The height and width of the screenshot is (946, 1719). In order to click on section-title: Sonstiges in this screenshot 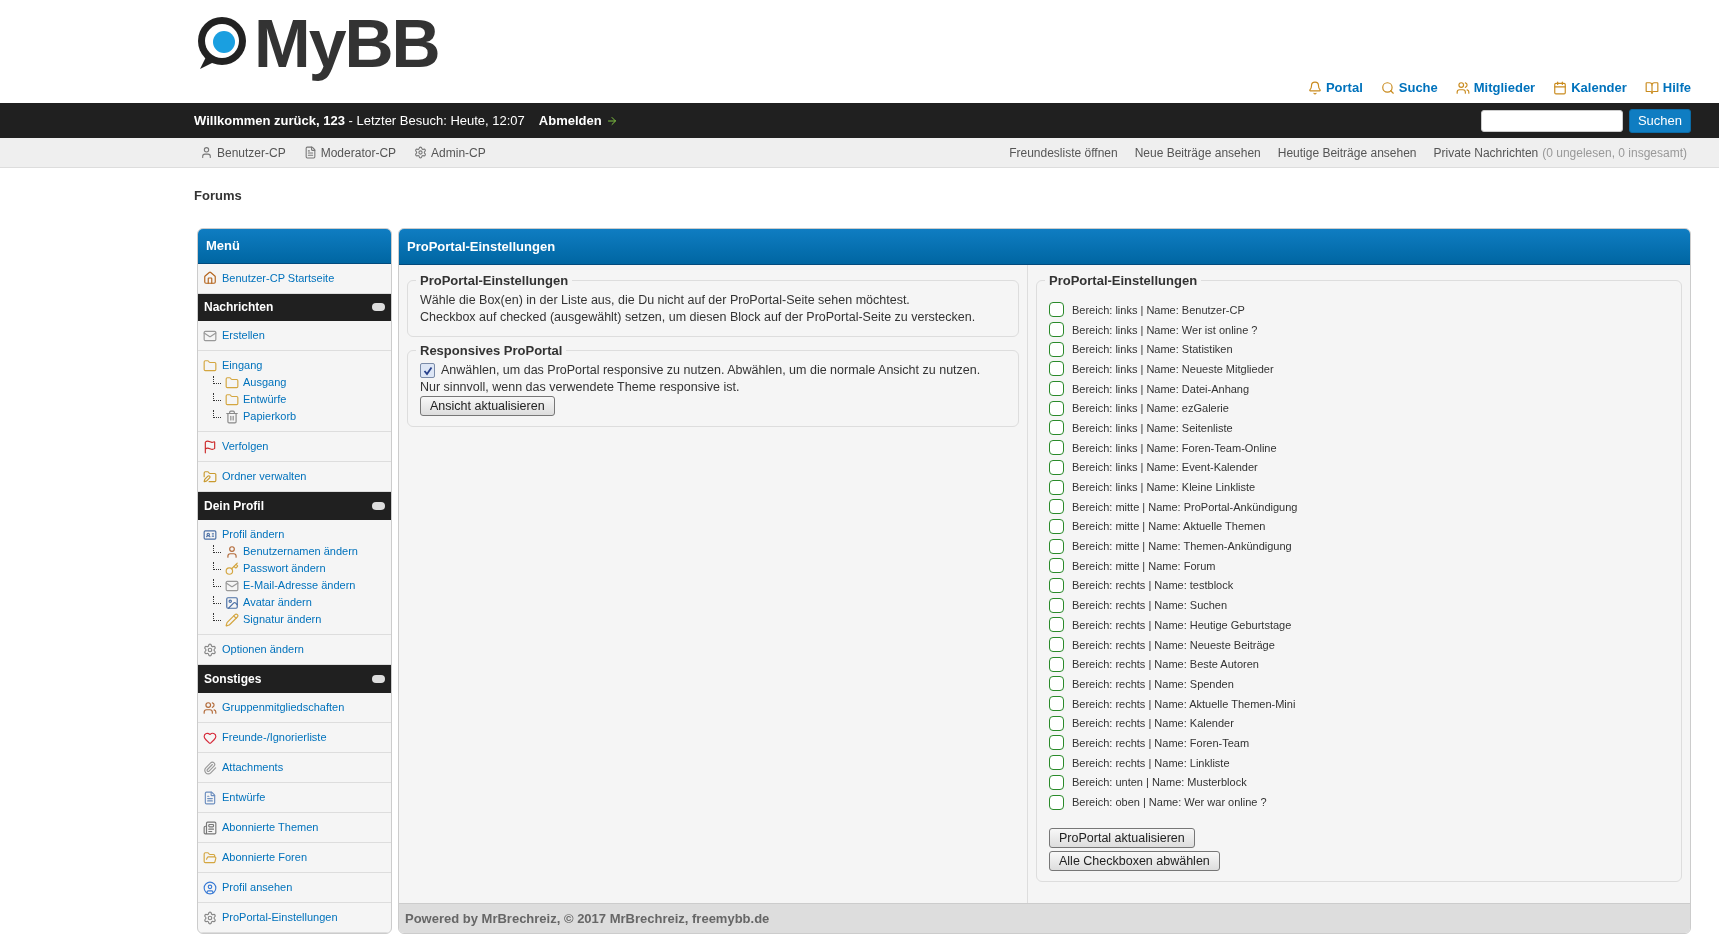, I will do `click(233, 679)`.